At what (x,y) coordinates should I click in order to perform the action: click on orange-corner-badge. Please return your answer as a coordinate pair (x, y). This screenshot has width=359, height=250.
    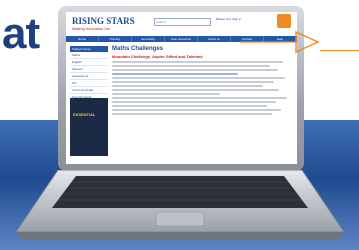
    Looking at the image, I should click on (284, 21).